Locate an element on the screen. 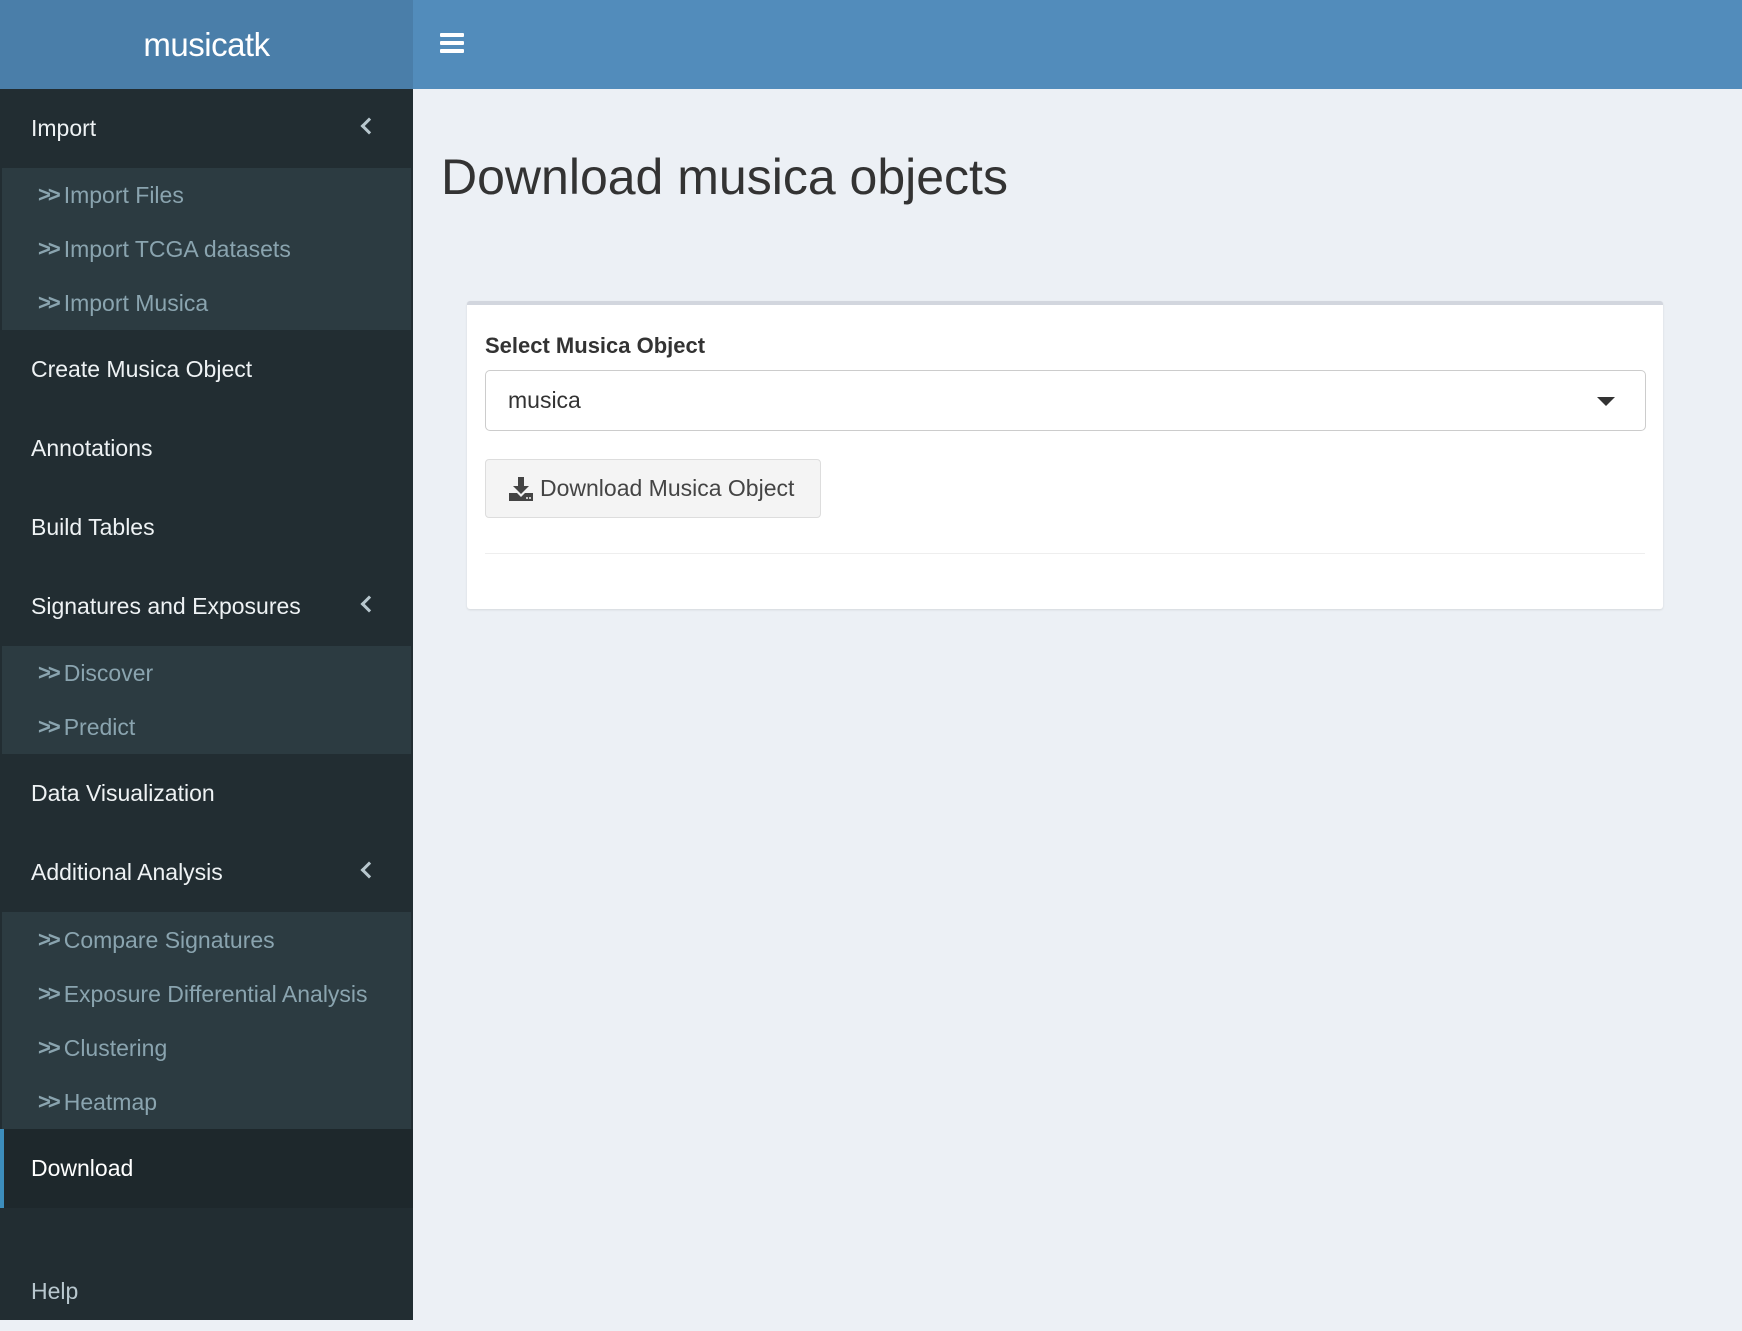 This screenshot has height=1331, width=1742. sidebar-item-compare-signatures: >> Compare Signatures is located at coordinates (206, 940).